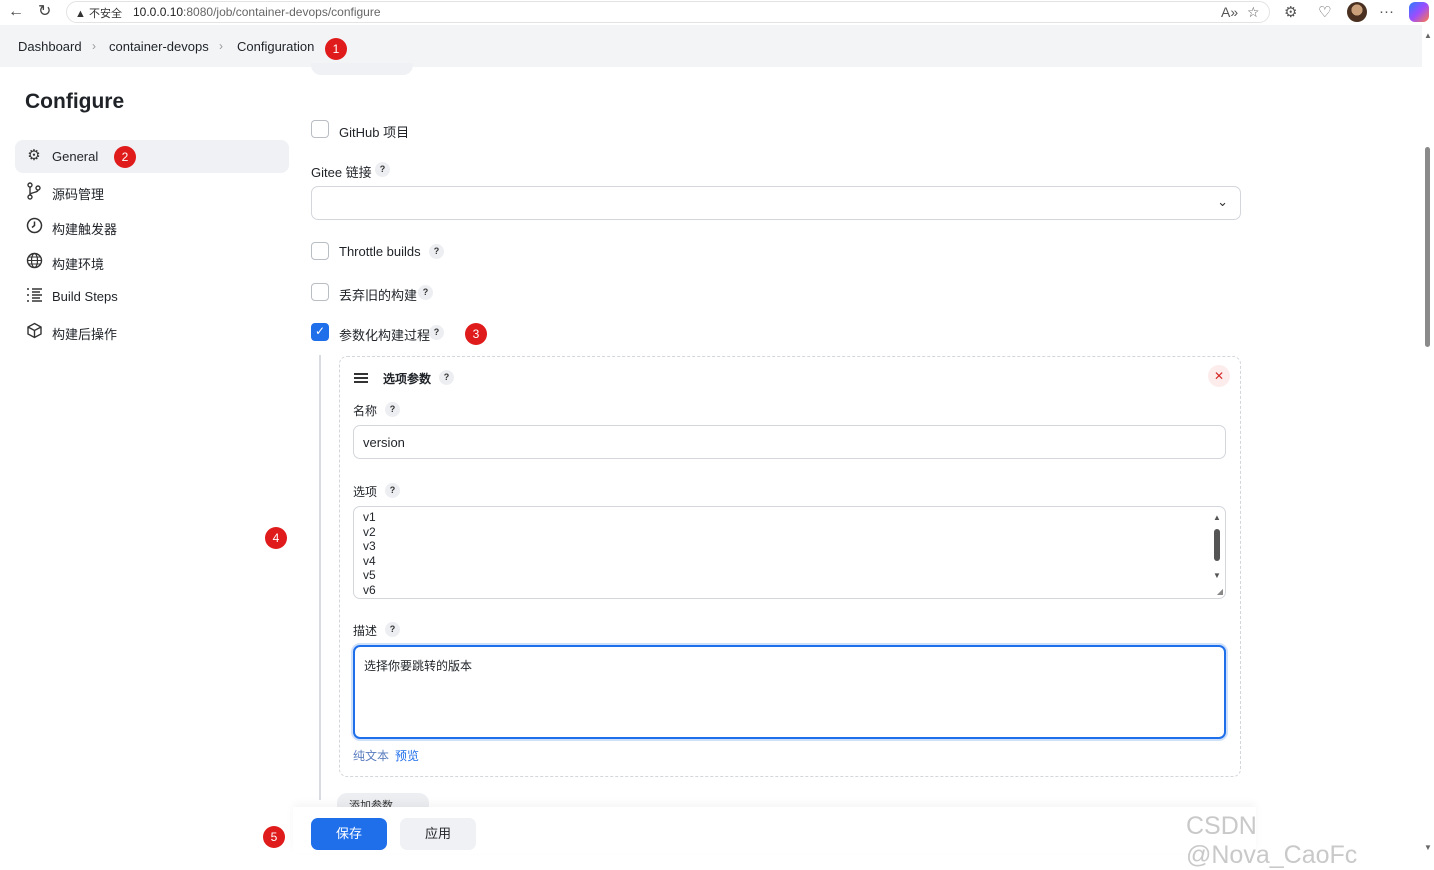 This screenshot has width=1434, height=870. Describe the element at coordinates (369, 532) in the screenshot. I see `choice-line: v2` at that location.